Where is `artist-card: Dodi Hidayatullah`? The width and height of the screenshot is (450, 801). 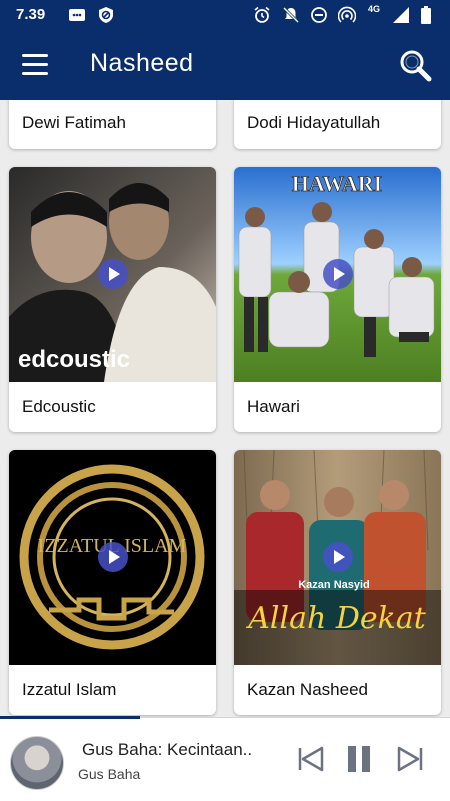 artist-card: Dodi Hidayatullah is located at coordinates (337, 124).